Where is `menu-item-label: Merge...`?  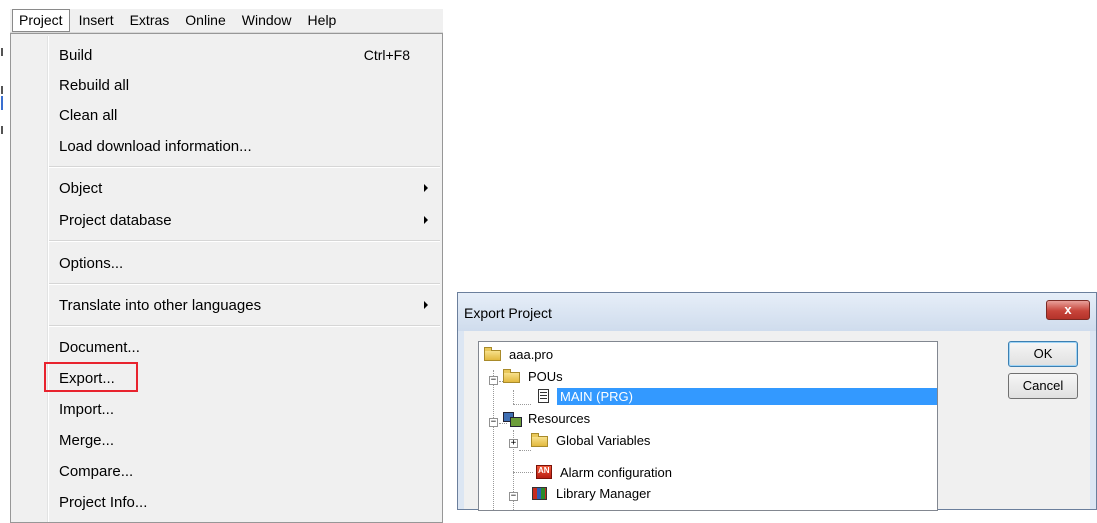 menu-item-label: Merge... is located at coordinates (87, 440).